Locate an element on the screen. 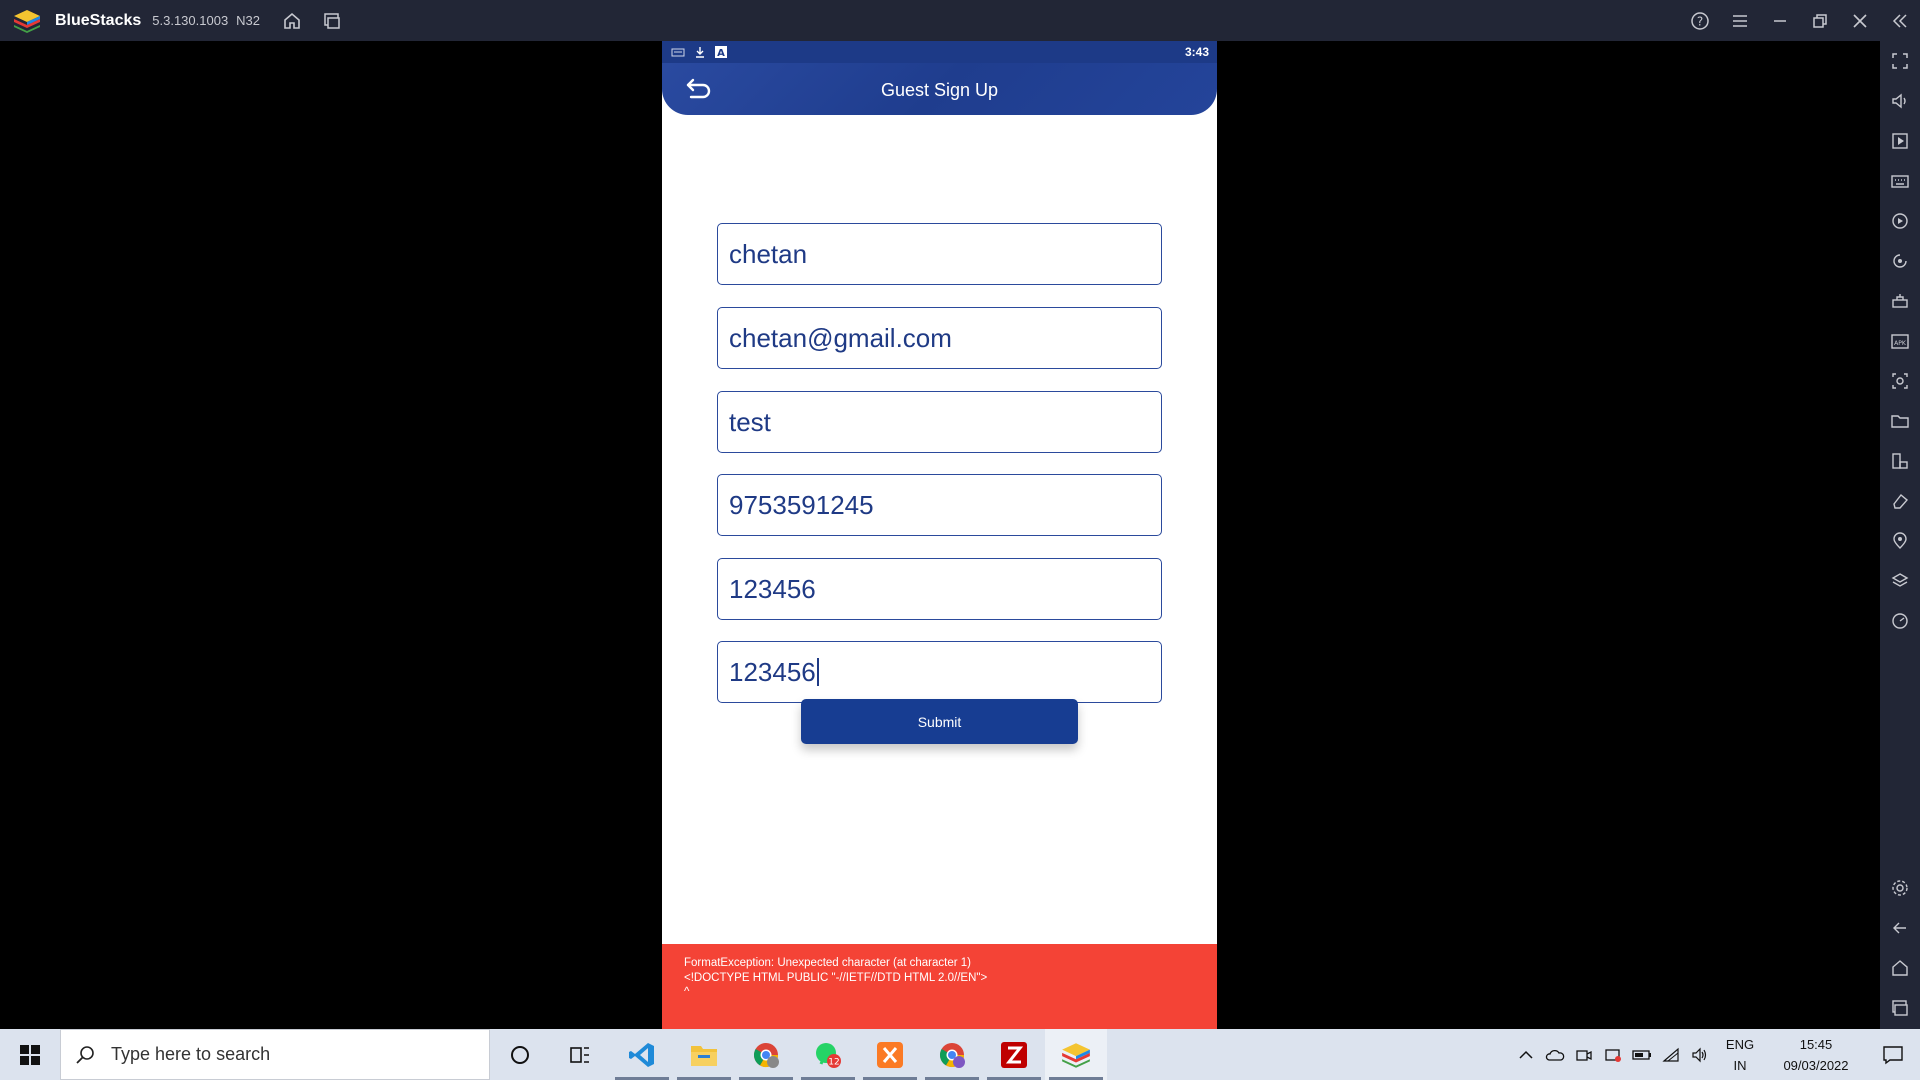  hamburger-icon is located at coordinates (1740, 20).